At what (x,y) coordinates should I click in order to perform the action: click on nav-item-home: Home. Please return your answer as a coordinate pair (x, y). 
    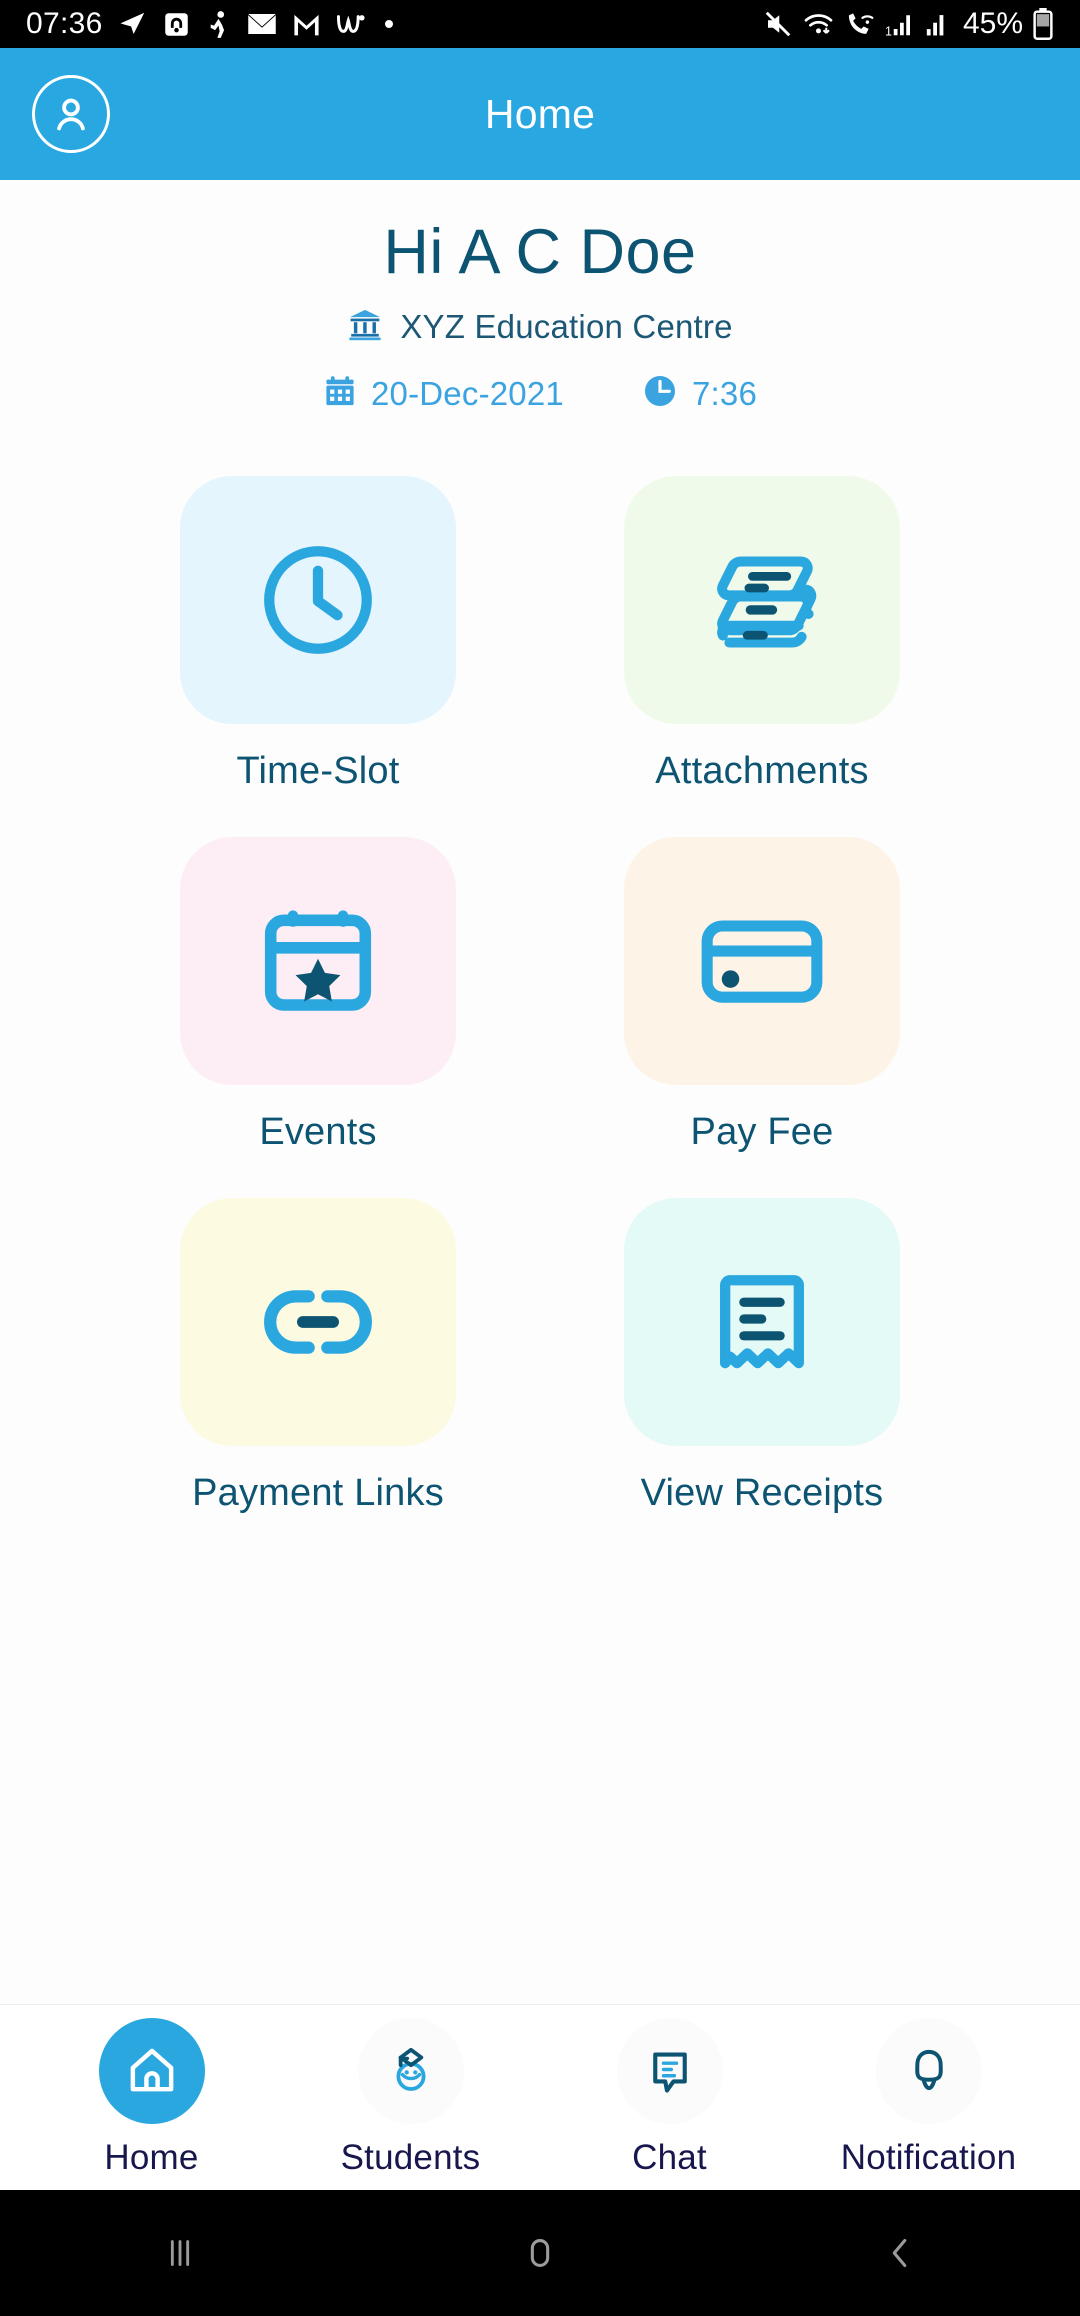
    Looking at the image, I should click on (152, 2097).